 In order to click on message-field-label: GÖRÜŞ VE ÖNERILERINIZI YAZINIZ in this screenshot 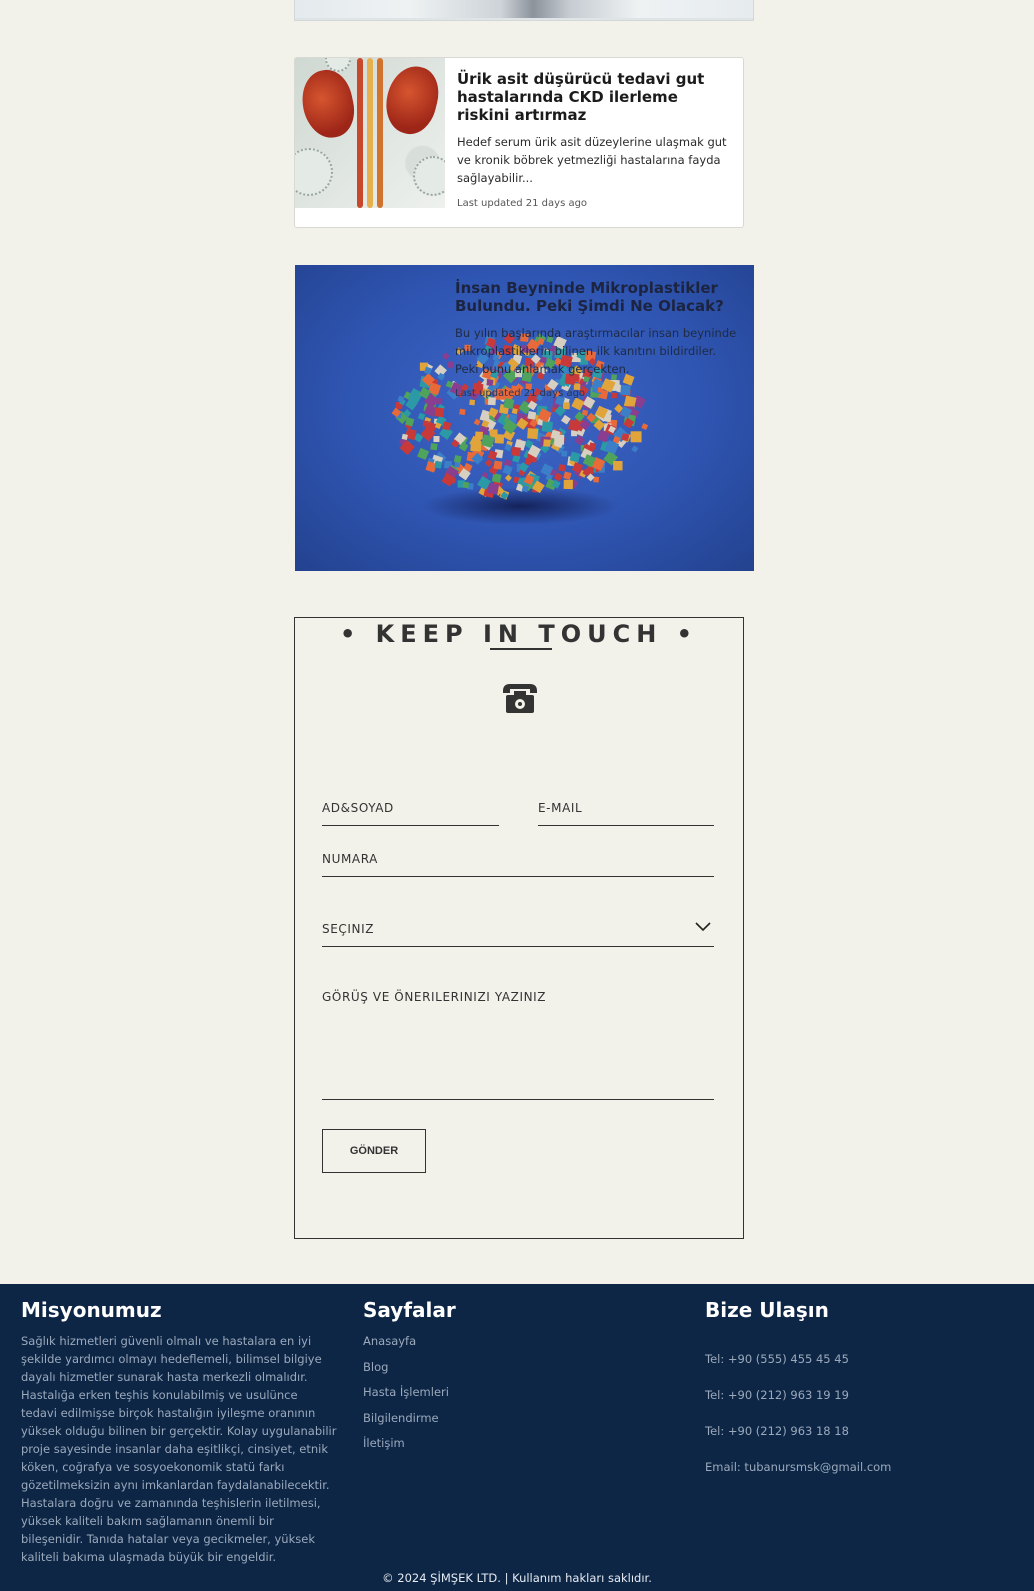, I will do `click(434, 997)`.